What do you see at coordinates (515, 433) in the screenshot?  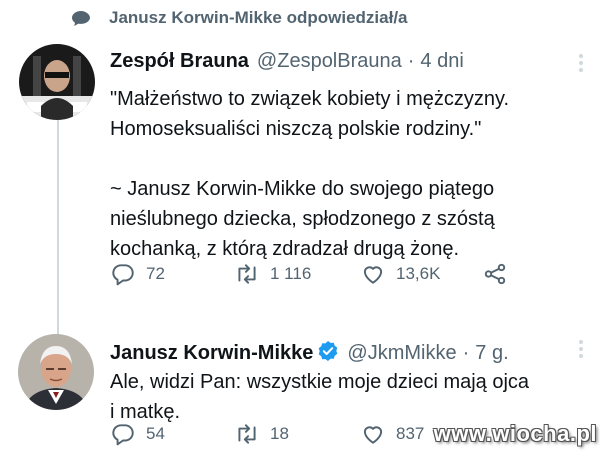 I see `watermark: www.wiocha.pl` at bounding box center [515, 433].